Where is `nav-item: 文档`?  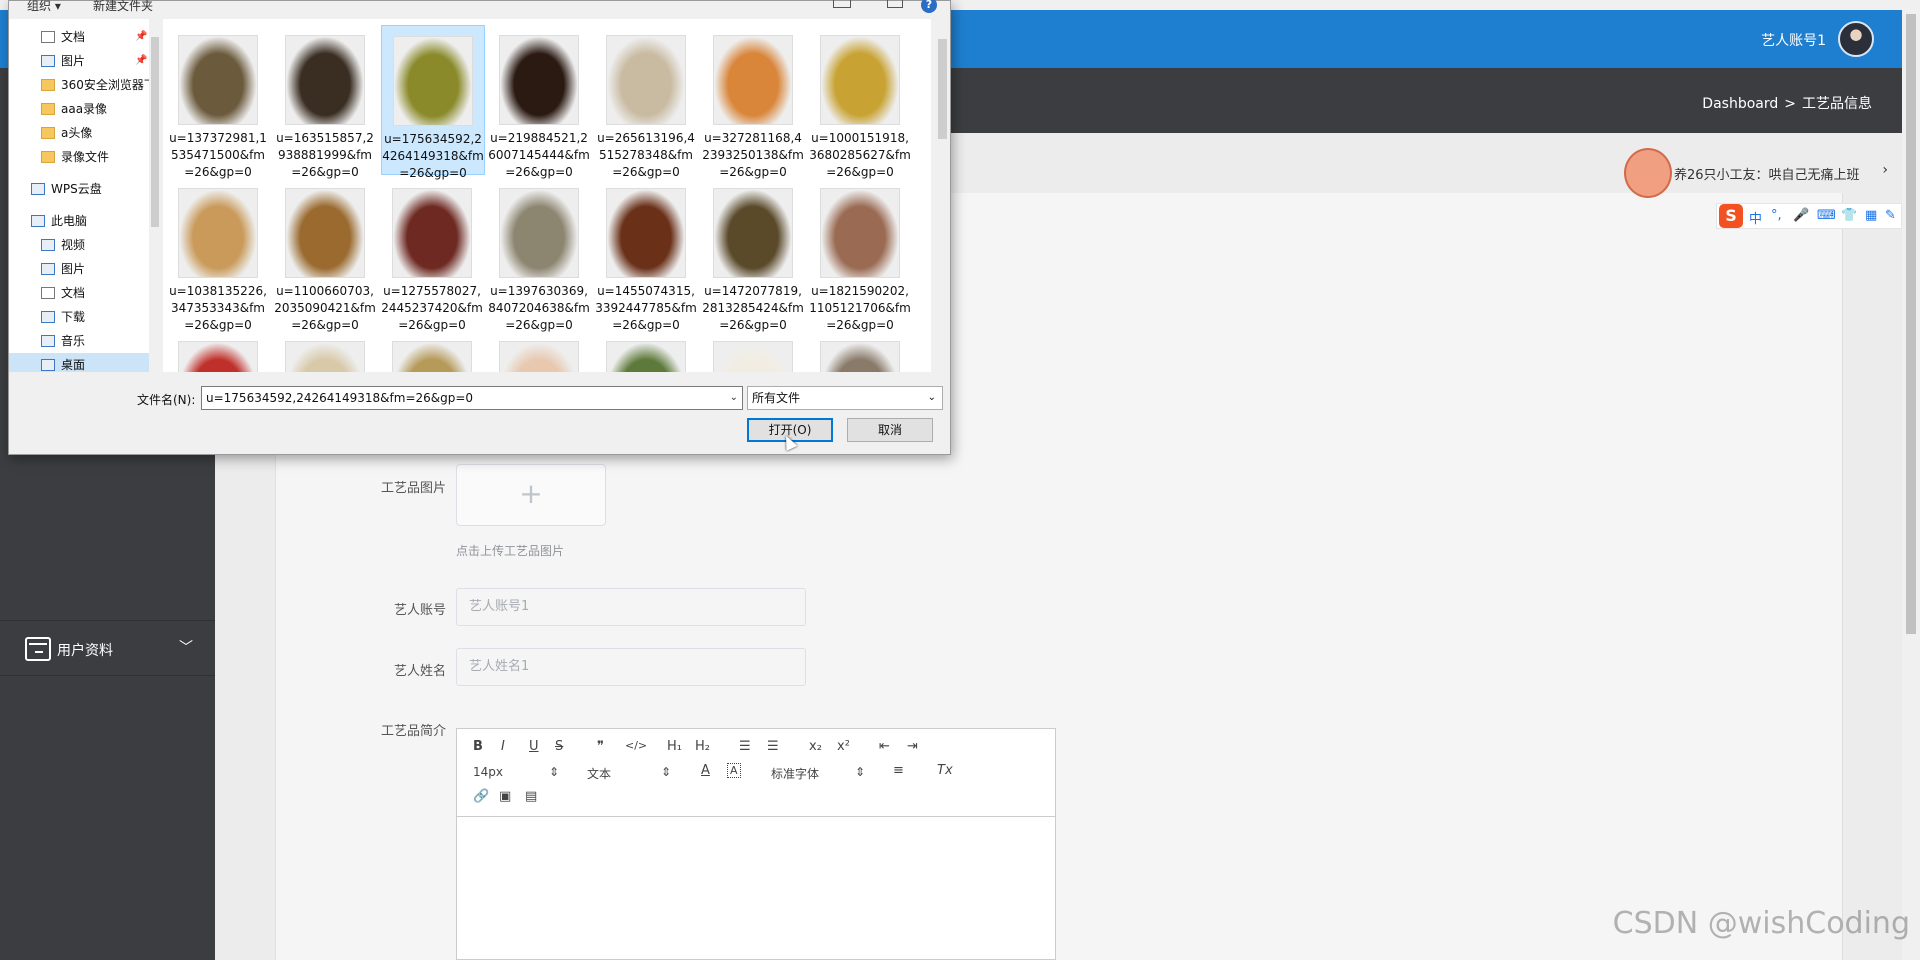 nav-item: 文档 is located at coordinates (84, 293).